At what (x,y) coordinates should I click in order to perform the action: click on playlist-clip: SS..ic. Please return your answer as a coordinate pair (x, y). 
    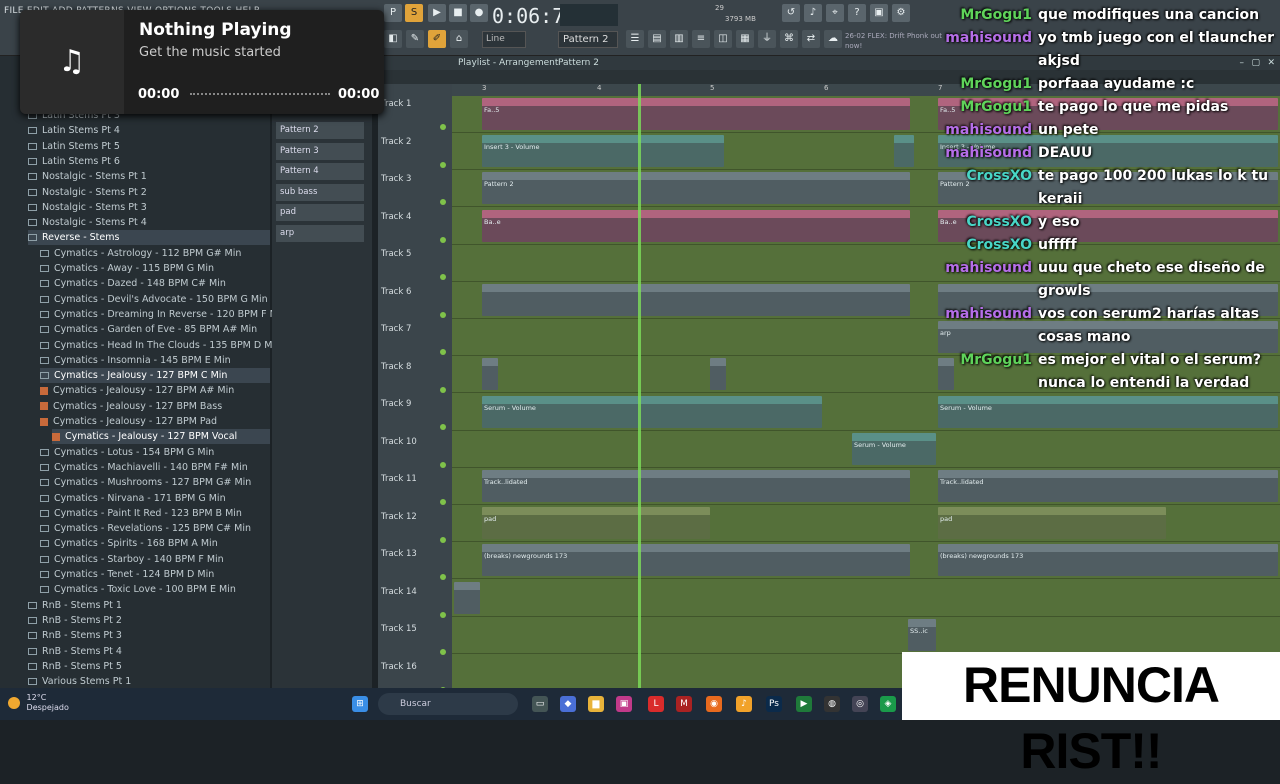
    Looking at the image, I should click on (922, 634).